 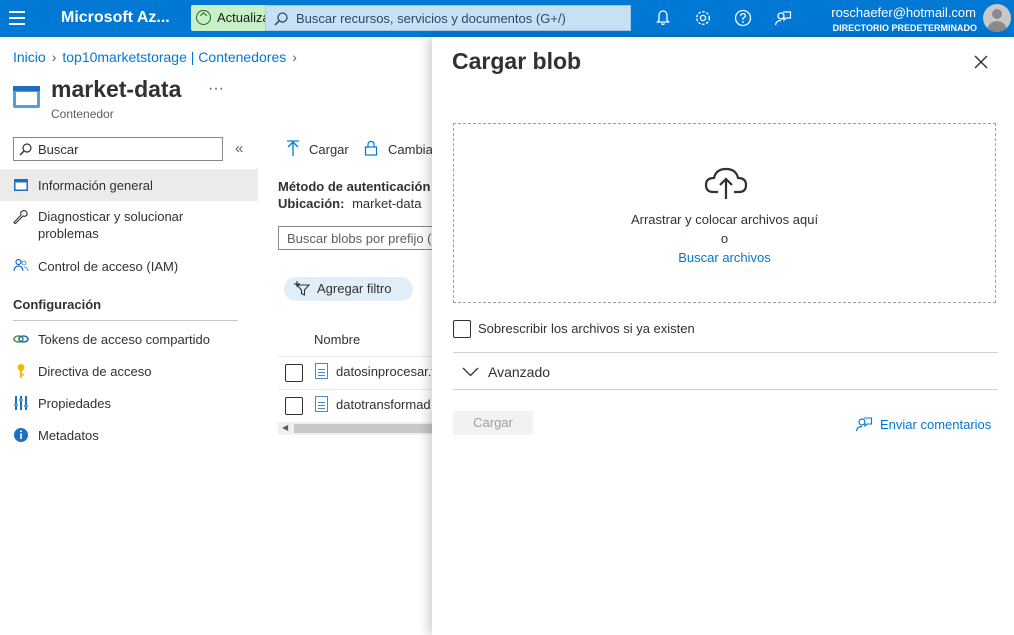 I want to click on nav-divider, so click(x=125, y=320).